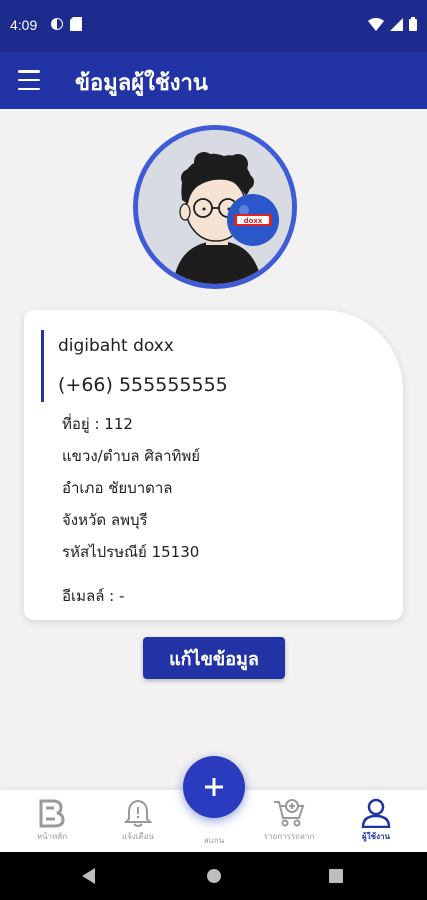  What do you see at coordinates (131, 456) in the screenshot?
I see `profile-subdistrict: แขวง/ตำบล ศิลาทิพย์` at bounding box center [131, 456].